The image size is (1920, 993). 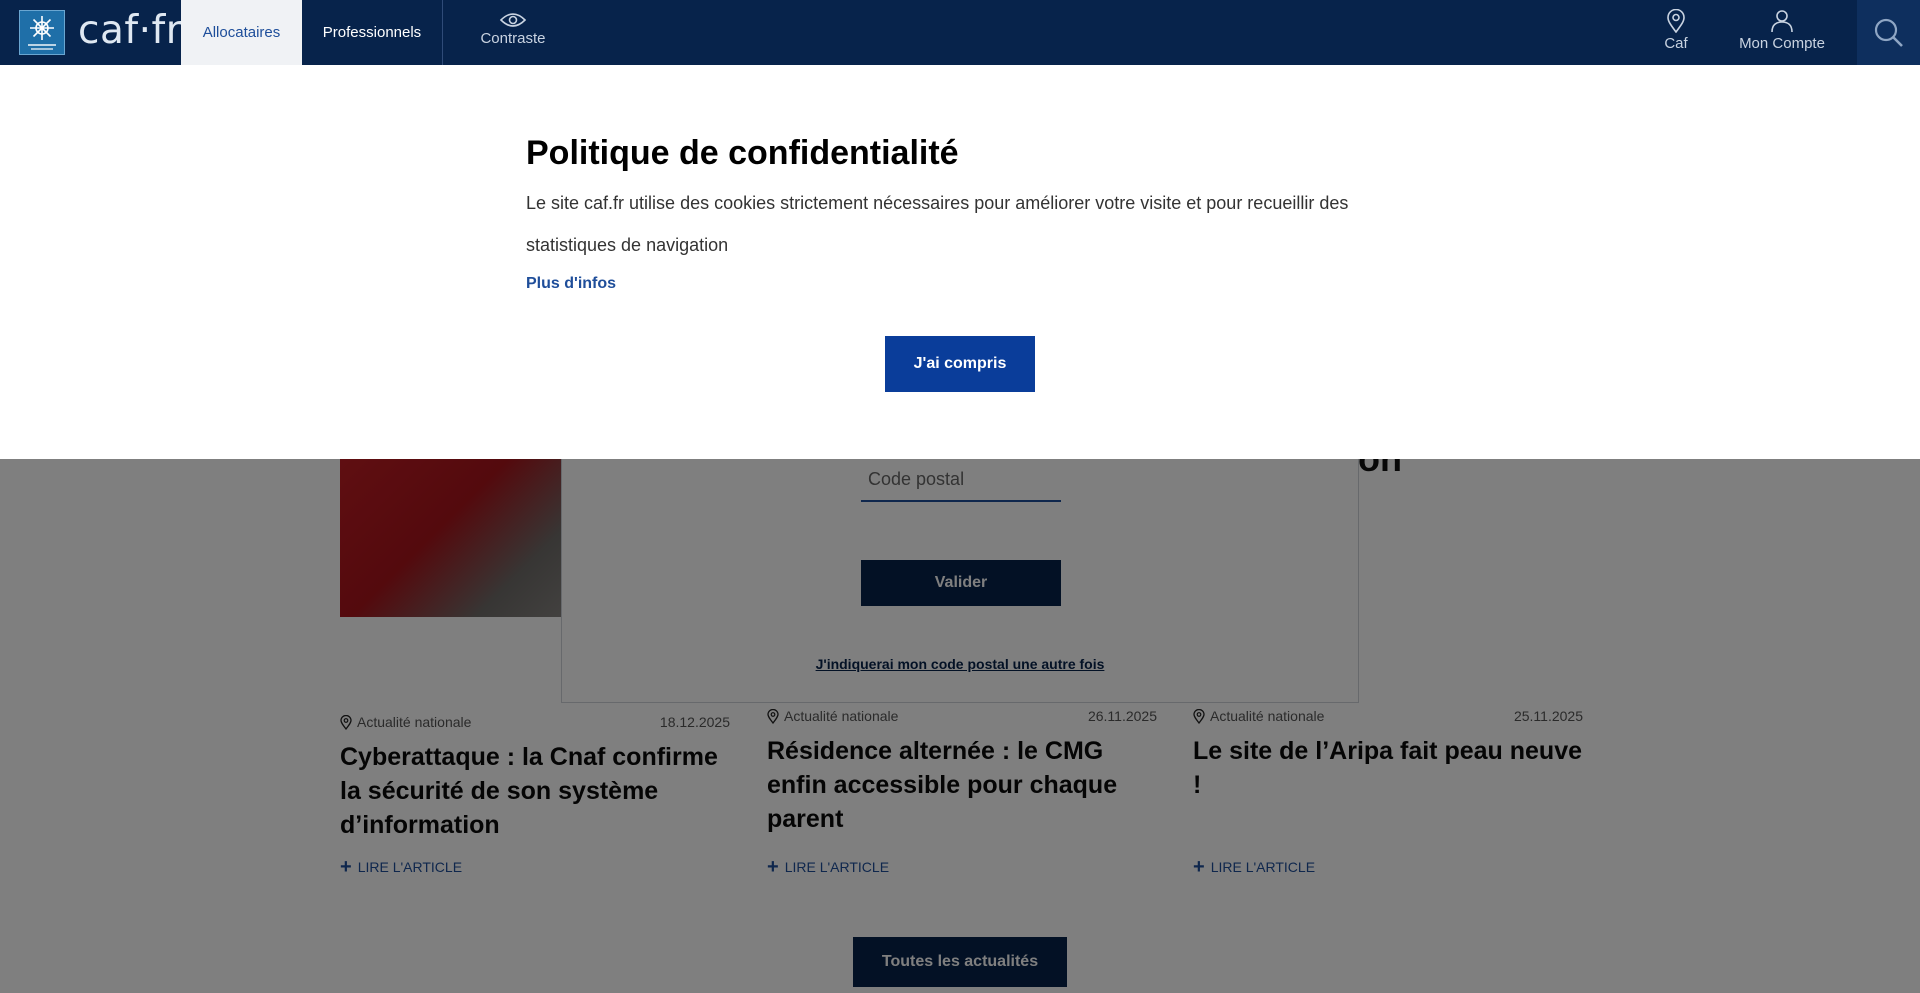 What do you see at coordinates (1782, 21) in the screenshot?
I see `user-icon` at bounding box center [1782, 21].